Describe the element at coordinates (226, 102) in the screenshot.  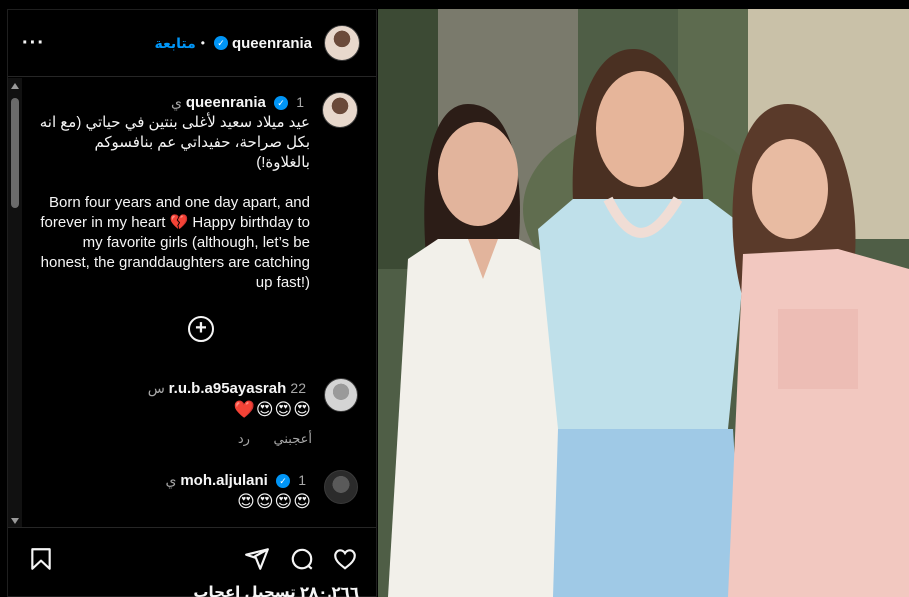
I see `caption-username: queenrania` at that location.